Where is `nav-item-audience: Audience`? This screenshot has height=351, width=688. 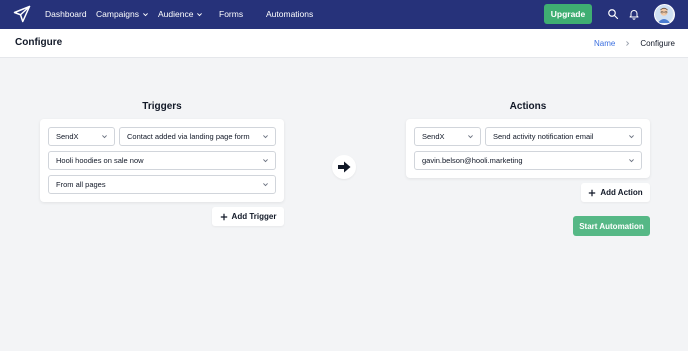 nav-item-audience: Audience is located at coordinates (180, 14).